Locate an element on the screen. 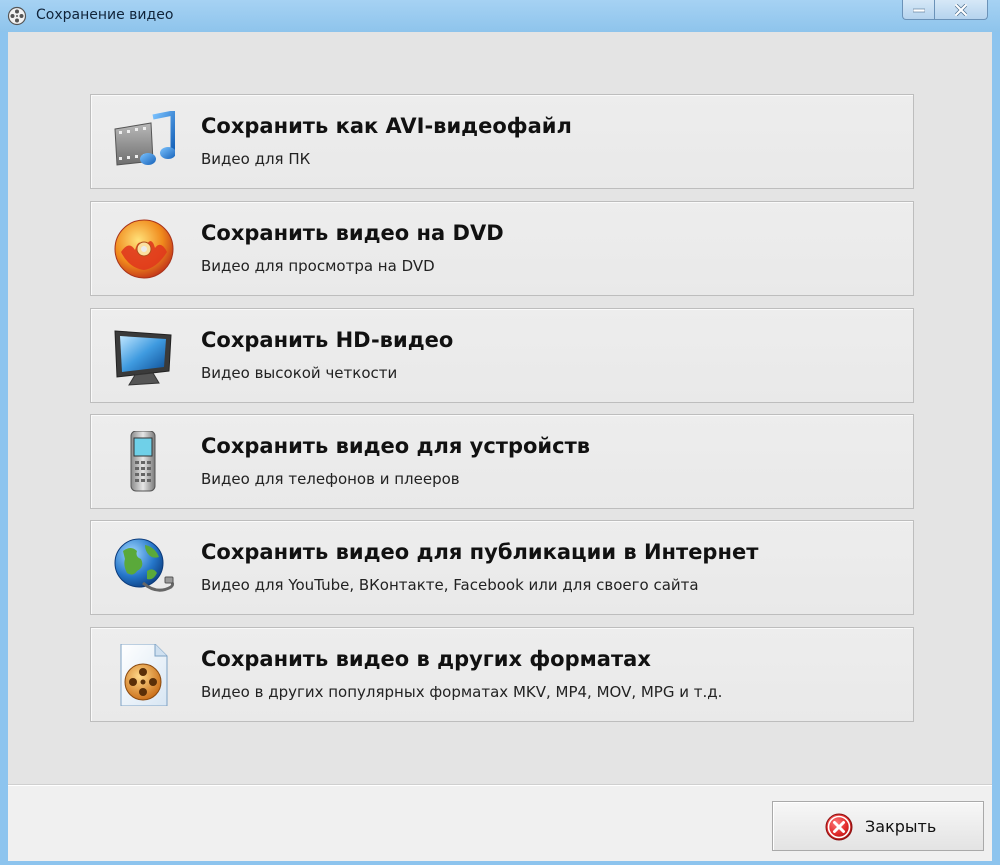  option-title: Сохранить видео для устройств is located at coordinates (396, 446).